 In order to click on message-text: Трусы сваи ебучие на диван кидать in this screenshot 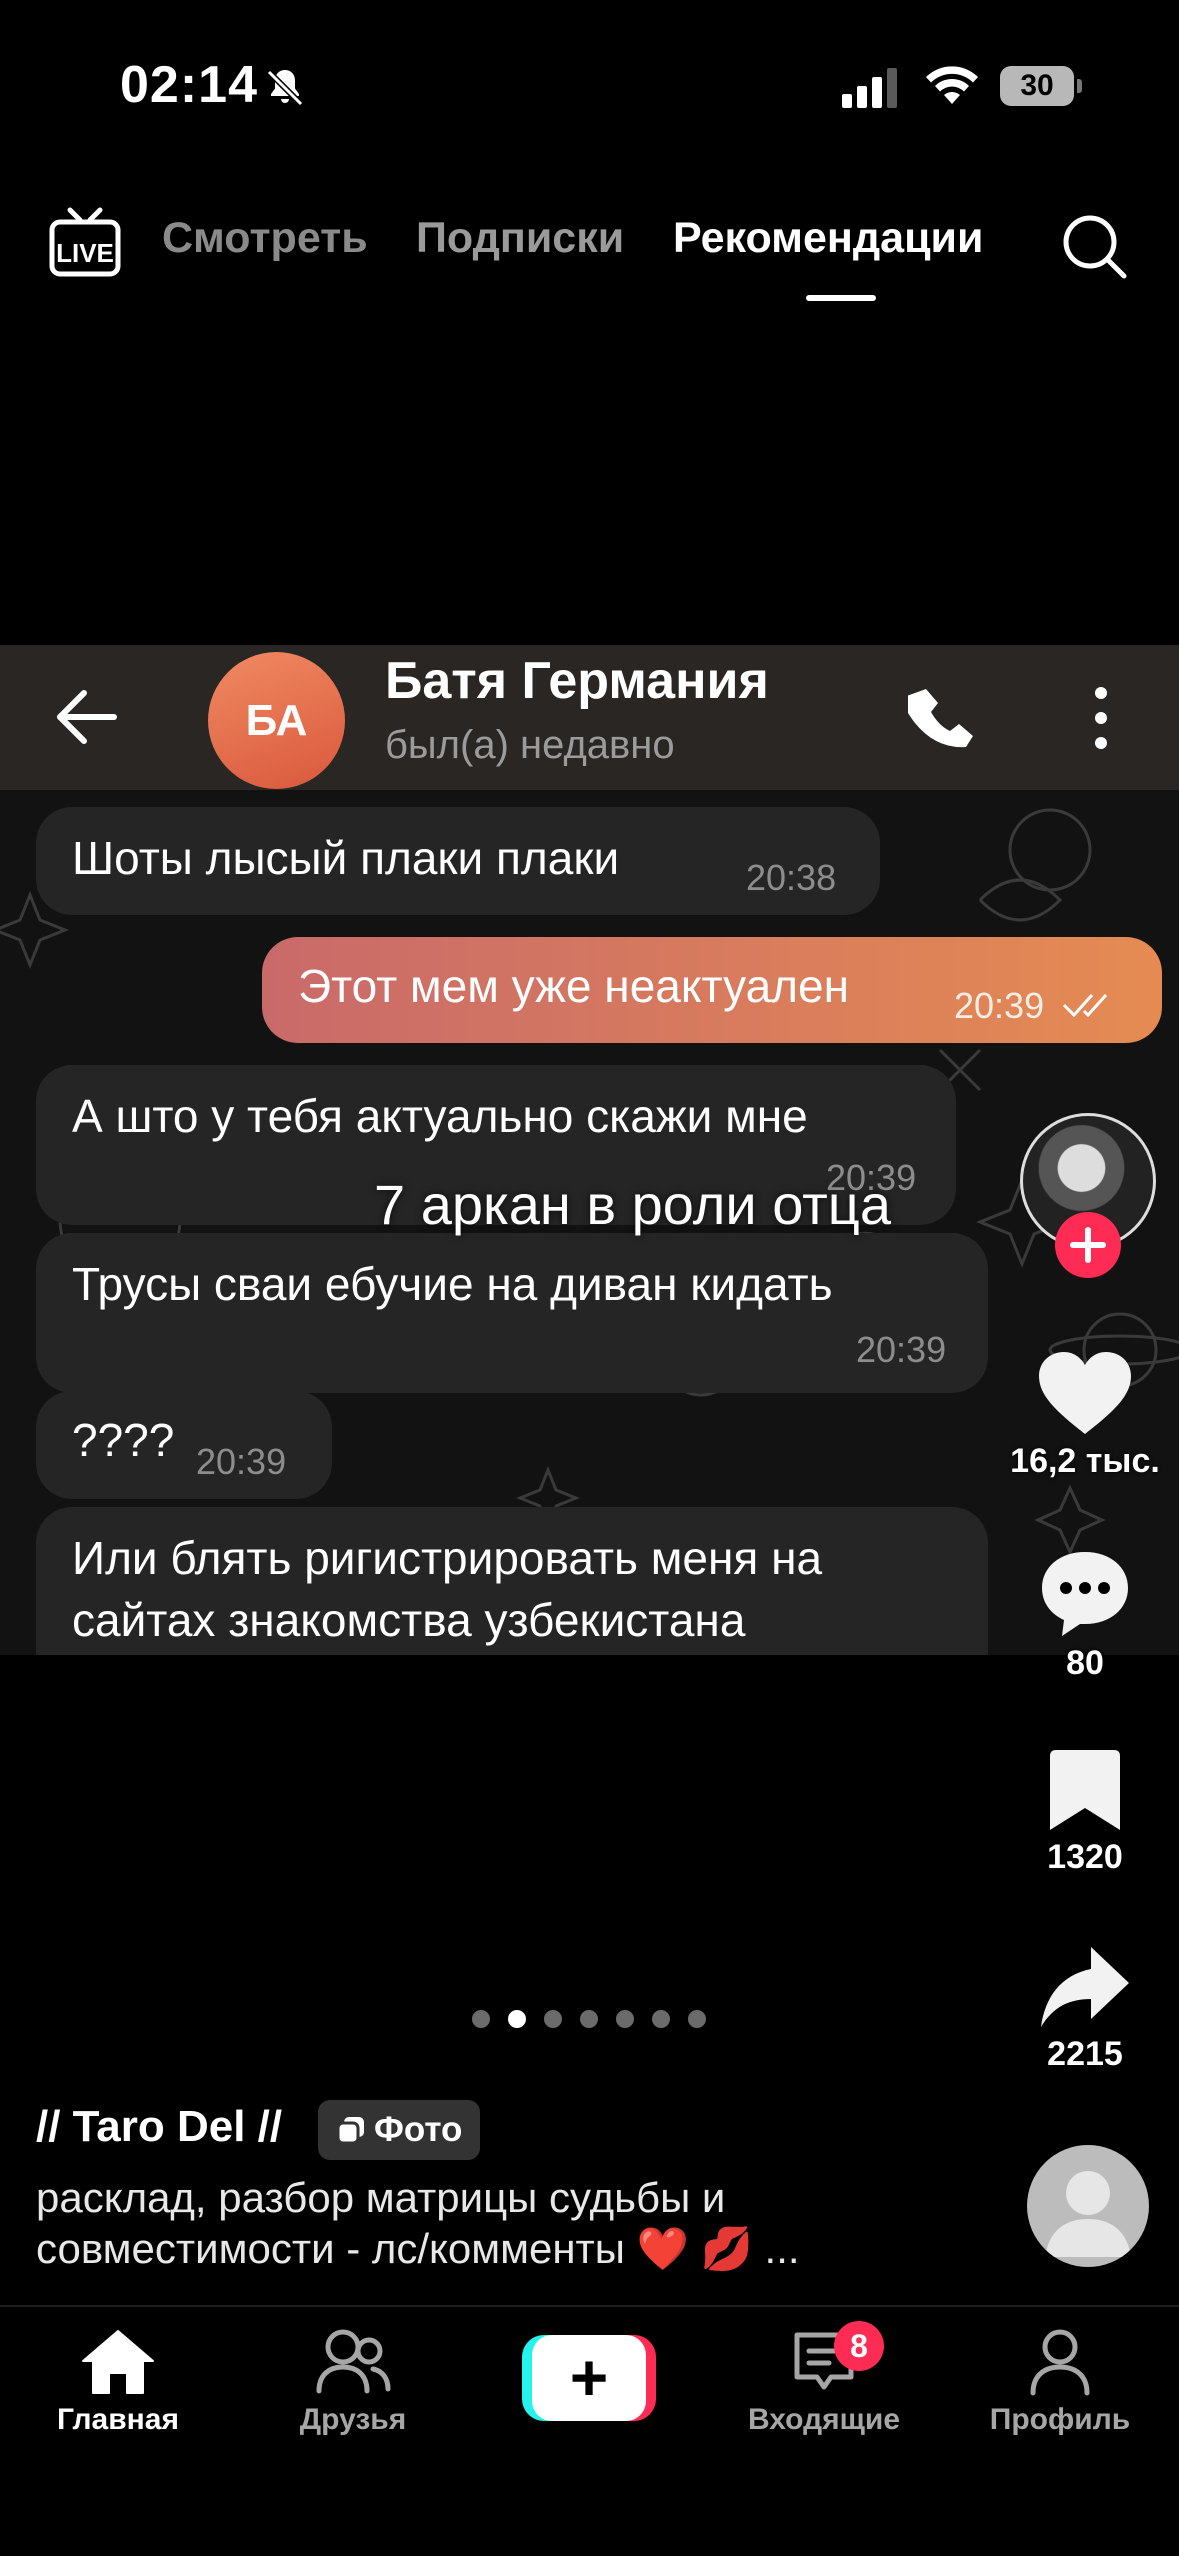, I will do `click(452, 1284)`.